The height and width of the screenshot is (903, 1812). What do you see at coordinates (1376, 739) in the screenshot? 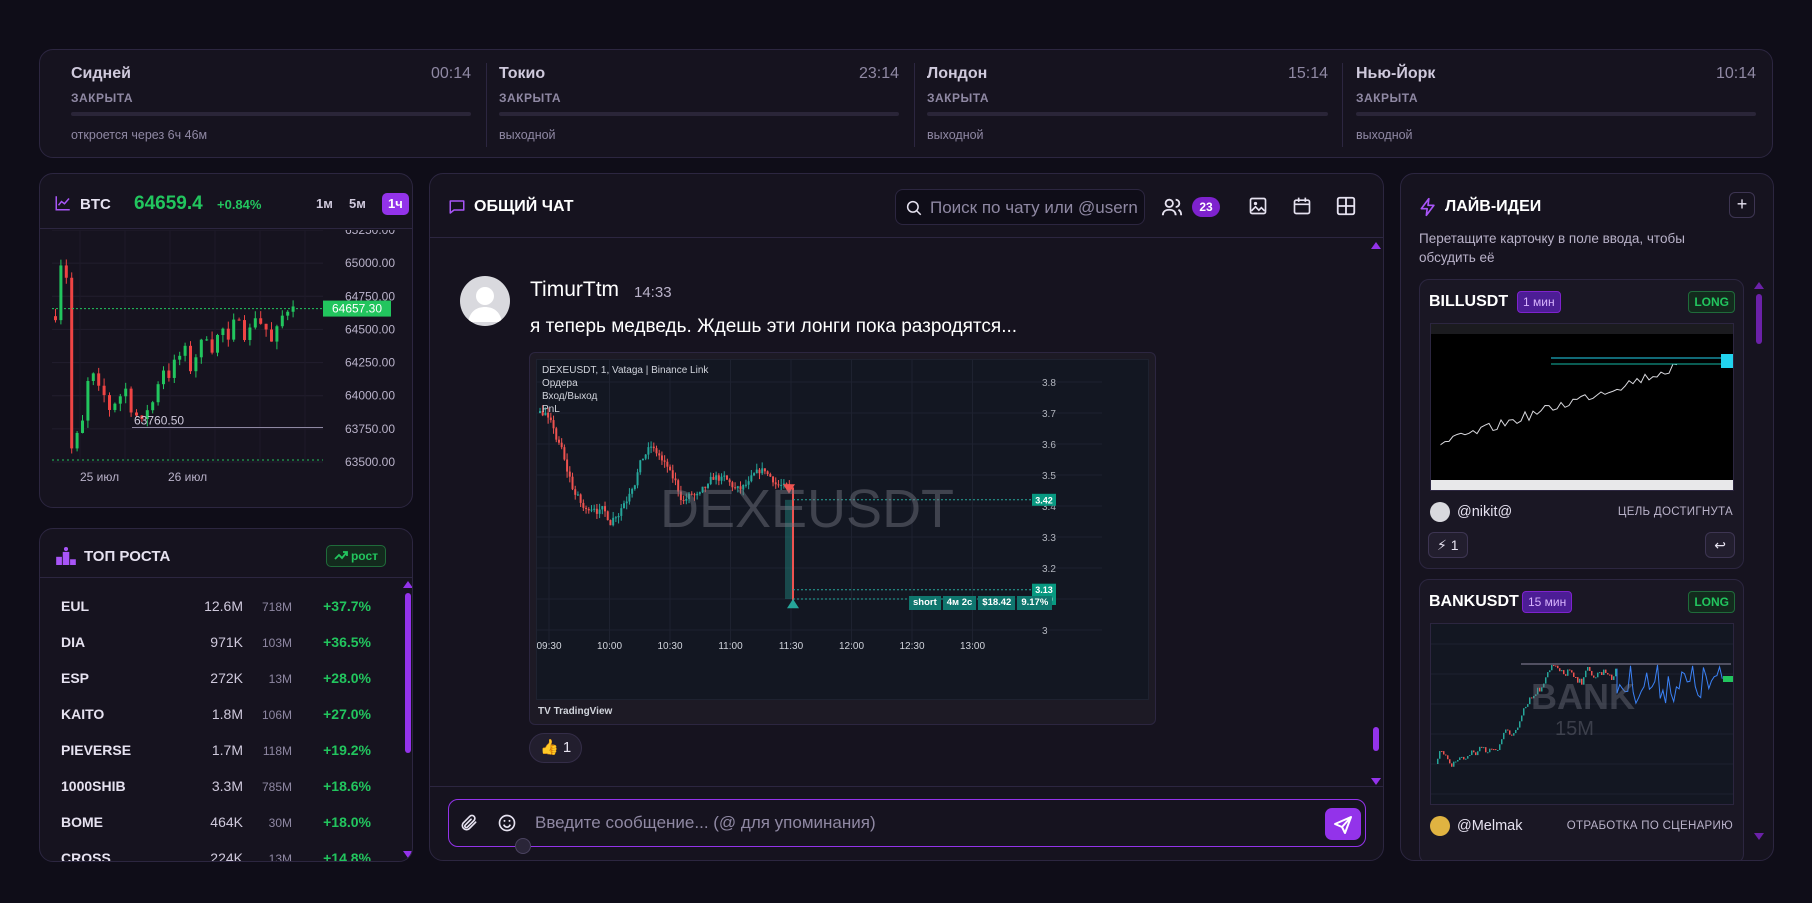
I see `chat-scrollbar` at bounding box center [1376, 739].